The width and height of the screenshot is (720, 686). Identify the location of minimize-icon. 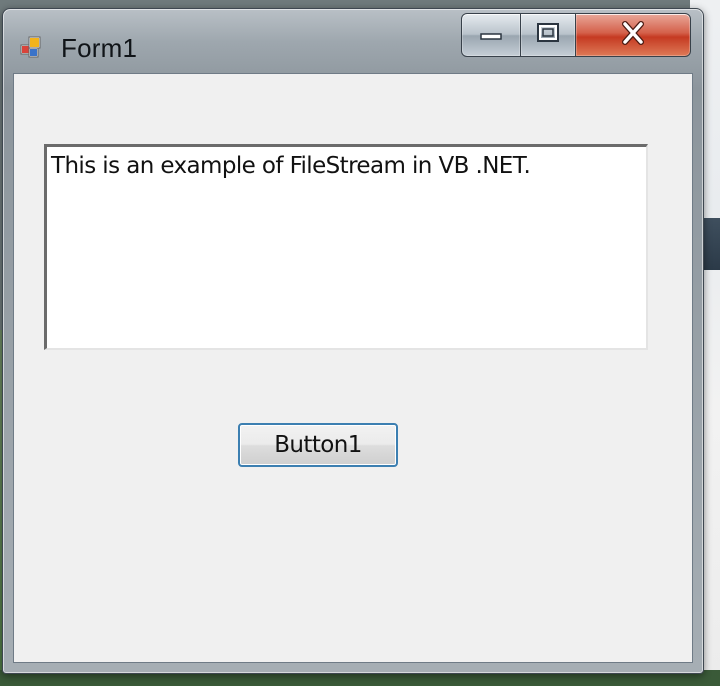
(491, 35).